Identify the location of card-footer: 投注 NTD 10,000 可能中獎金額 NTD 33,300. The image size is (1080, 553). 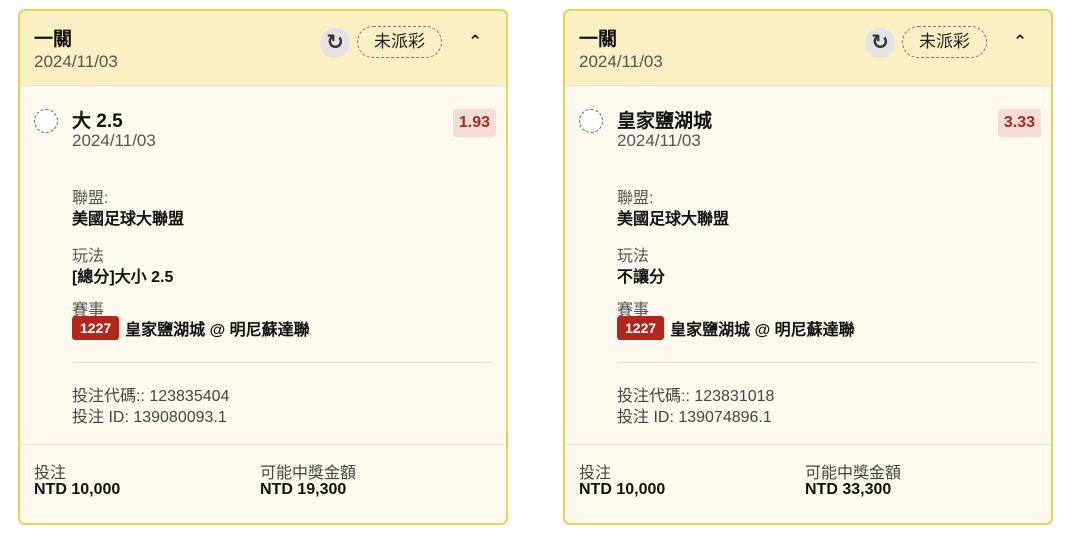
(808, 483).